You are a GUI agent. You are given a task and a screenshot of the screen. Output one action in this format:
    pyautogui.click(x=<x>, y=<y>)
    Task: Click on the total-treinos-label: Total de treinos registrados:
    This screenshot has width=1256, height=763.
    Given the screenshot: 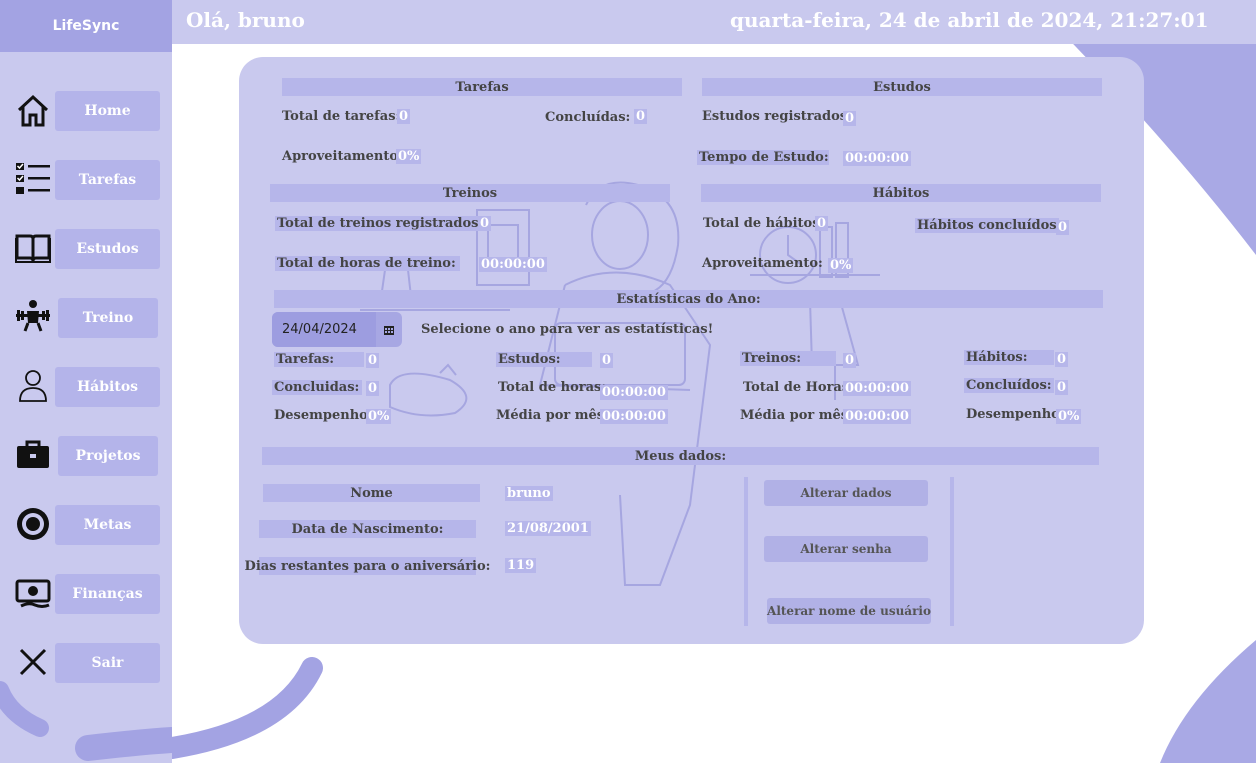 What is the action you would take?
    pyautogui.click(x=380, y=223)
    